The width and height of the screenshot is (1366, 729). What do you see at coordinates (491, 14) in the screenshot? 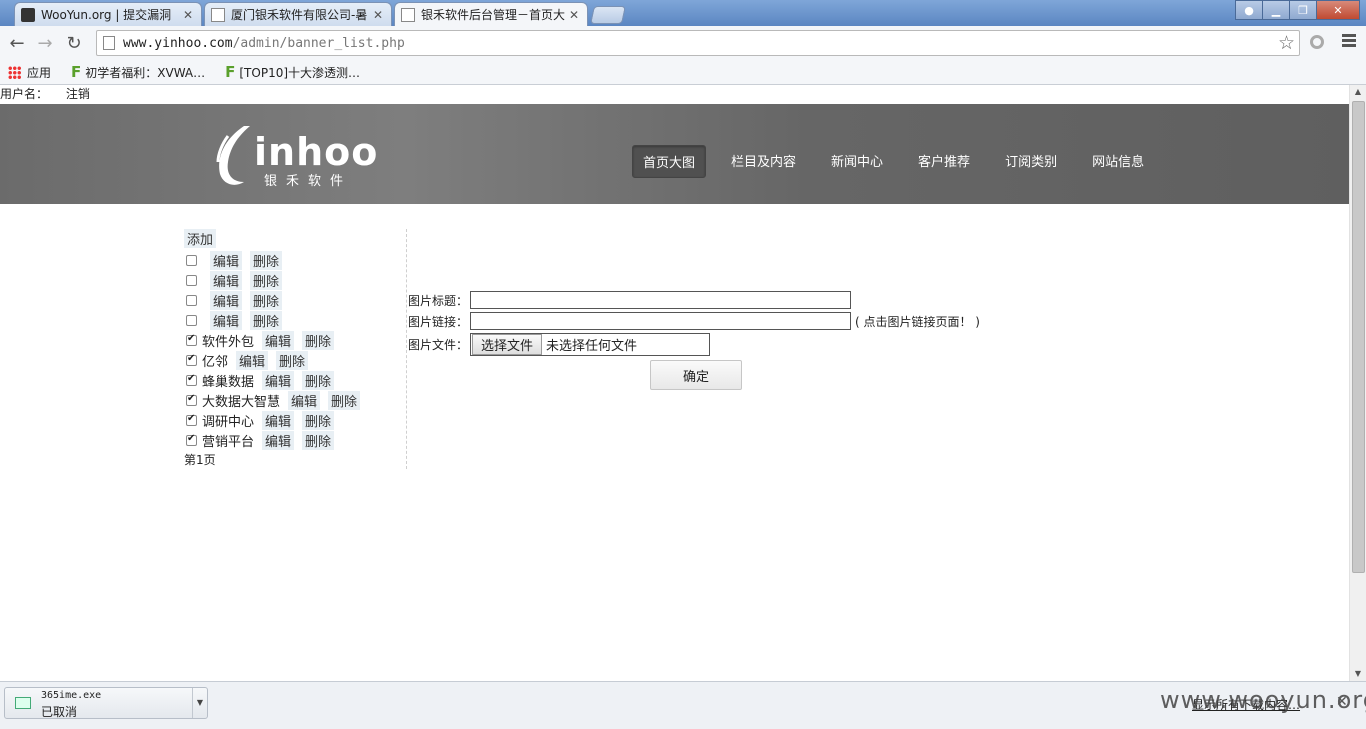
I see `tab-admin: 银禾软件后台管理－首页大 ✕` at bounding box center [491, 14].